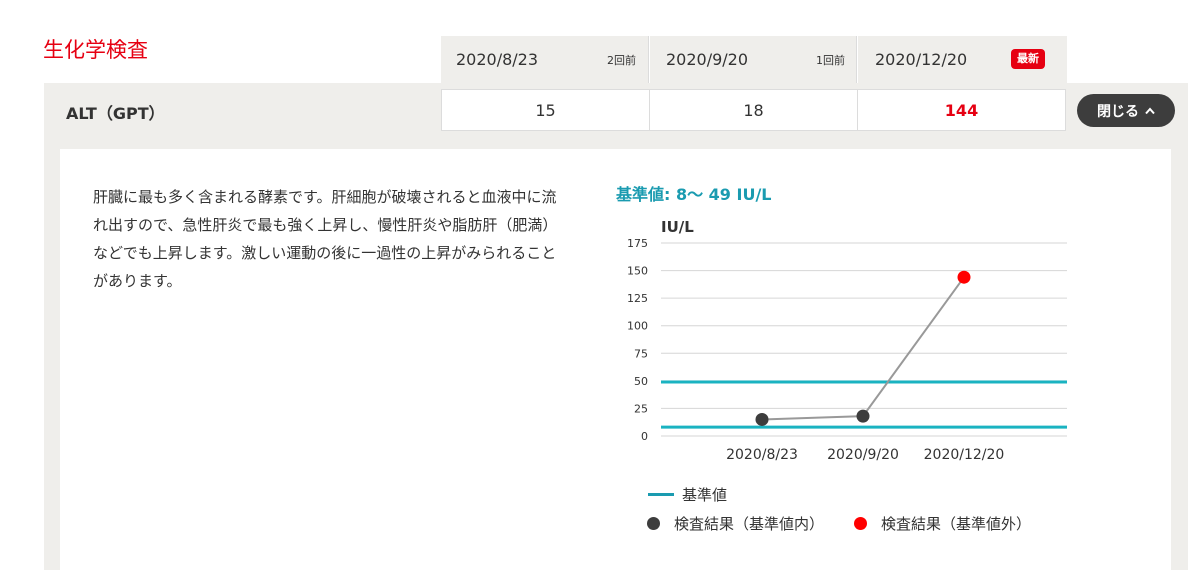 The image size is (1188, 570). Describe the element at coordinates (621, 60) in the screenshot. I see `visit-tag: 2回前` at that location.